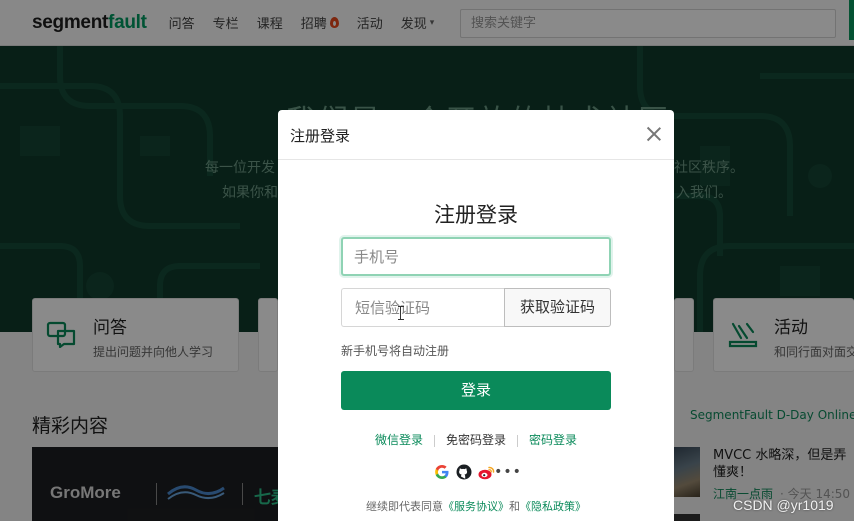  What do you see at coordinates (442, 472) in the screenshot?
I see `google-icon` at bounding box center [442, 472].